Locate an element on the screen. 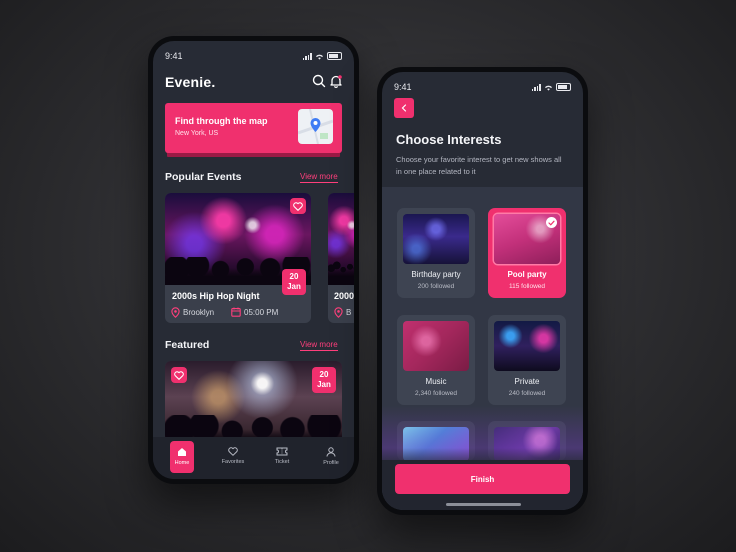 Image resolution: width=736 pixels, height=552 pixels. user-icon is located at coordinates (331, 452).